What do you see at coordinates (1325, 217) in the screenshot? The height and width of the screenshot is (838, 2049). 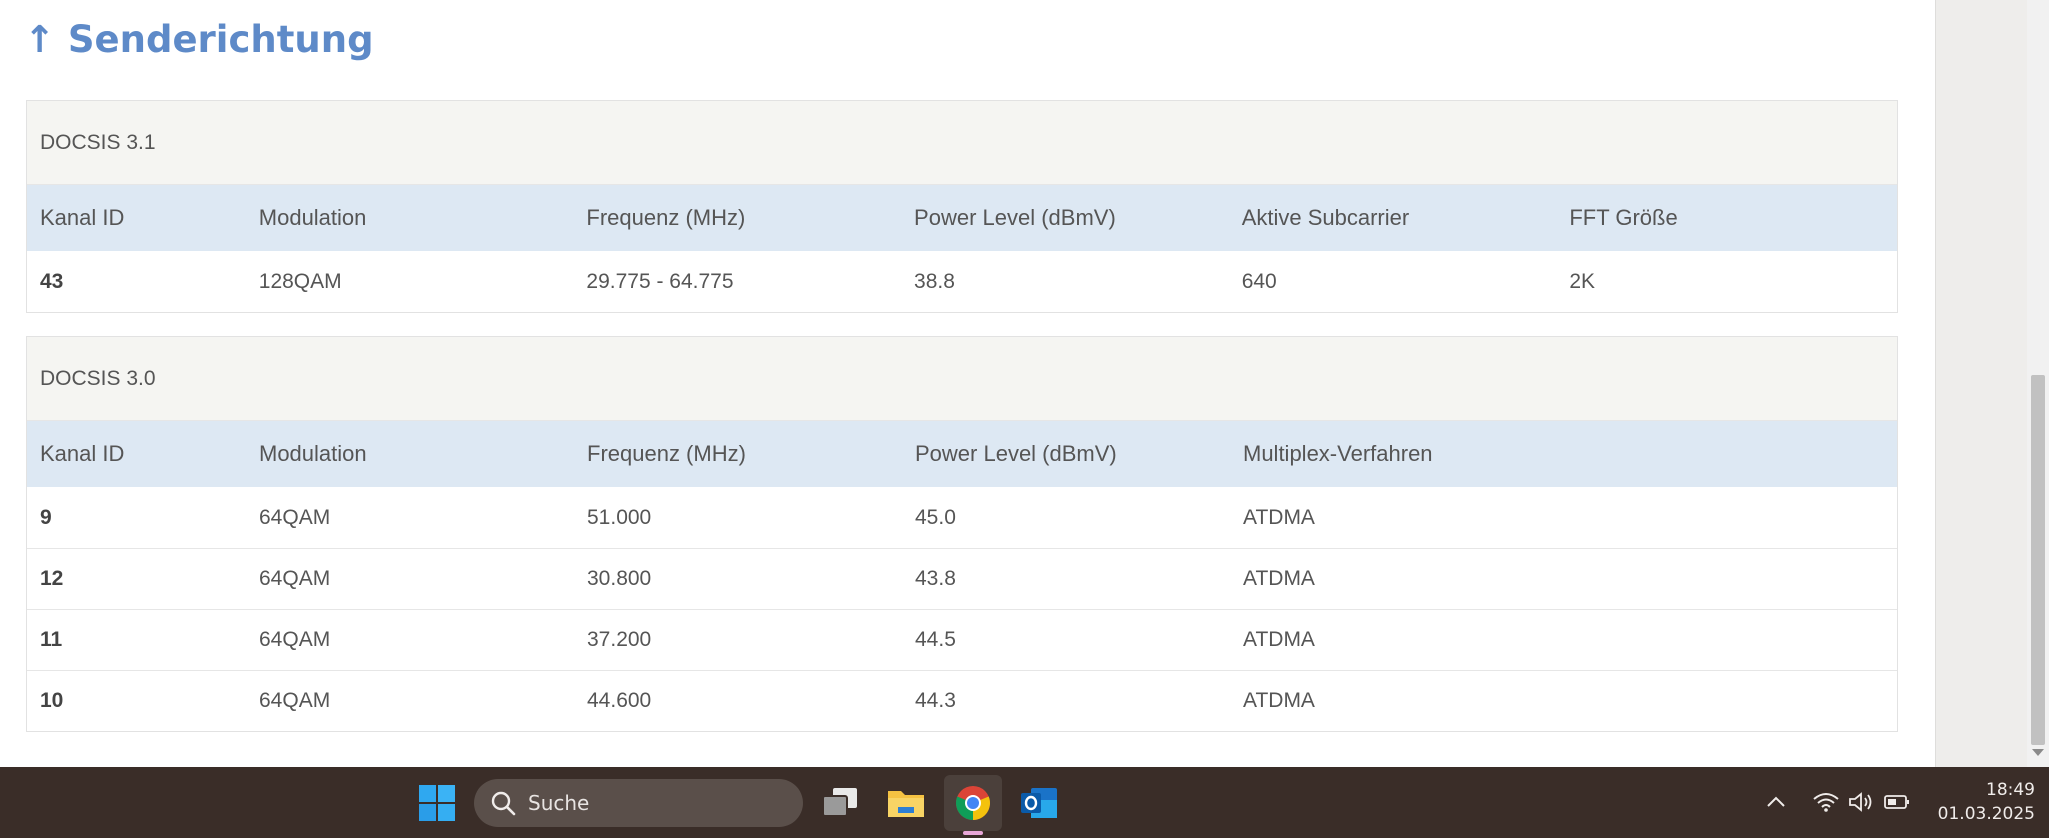 I see `column-header-active-subcarrier: Aktive Subcarrier` at bounding box center [1325, 217].